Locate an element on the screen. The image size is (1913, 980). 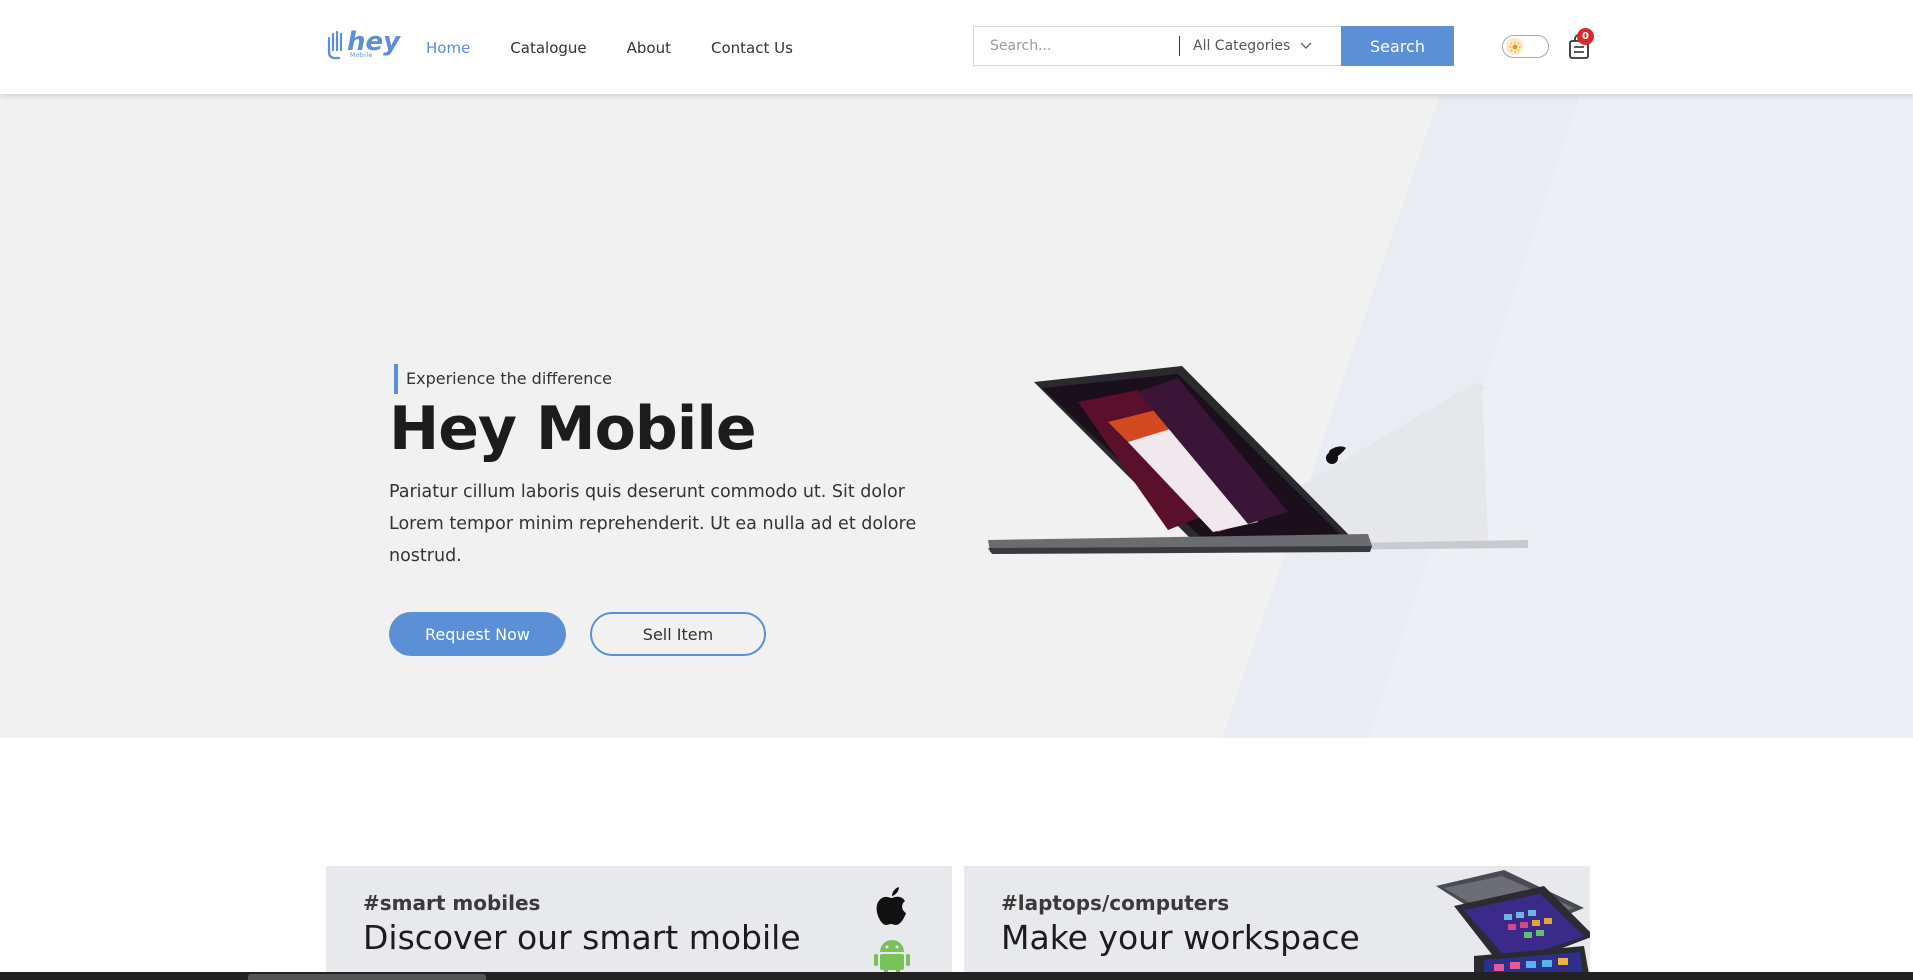
card-tag: #laptops/computers is located at coordinates (1115, 903).